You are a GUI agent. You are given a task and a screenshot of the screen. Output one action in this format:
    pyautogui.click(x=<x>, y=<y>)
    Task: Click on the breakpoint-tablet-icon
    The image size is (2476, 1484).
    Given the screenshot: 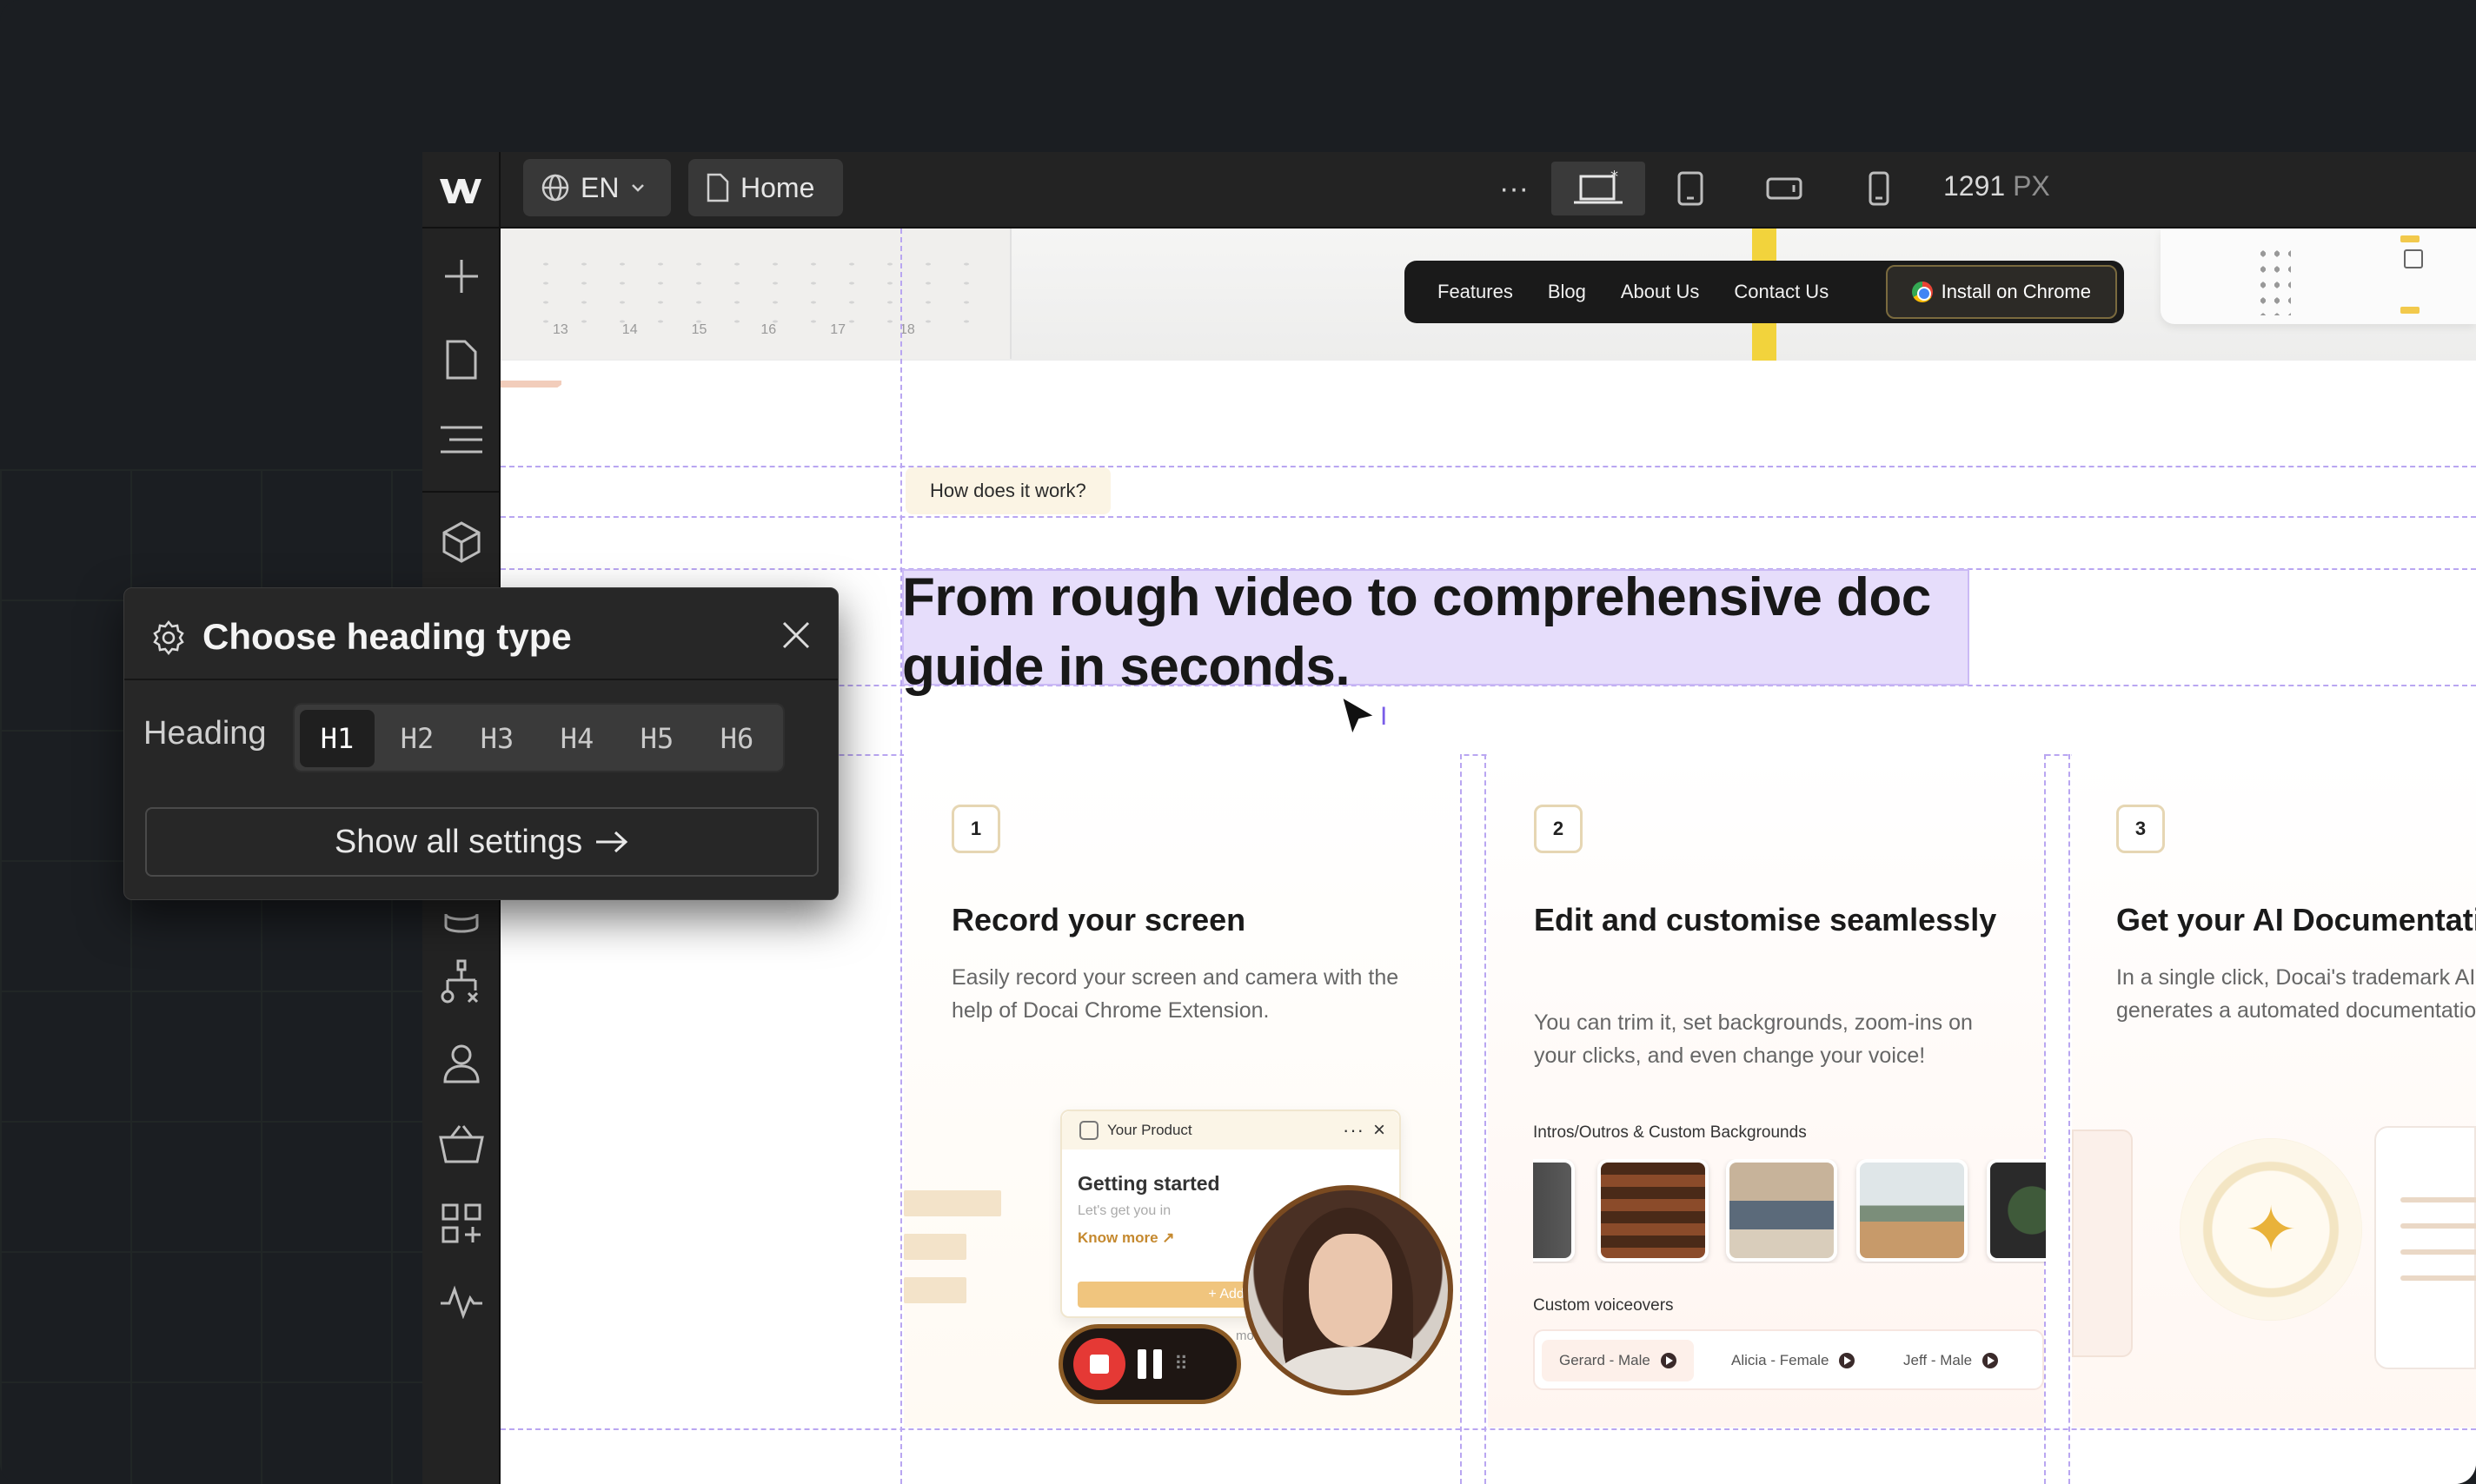 What is the action you would take?
    pyautogui.click(x=1690, y=188)
    